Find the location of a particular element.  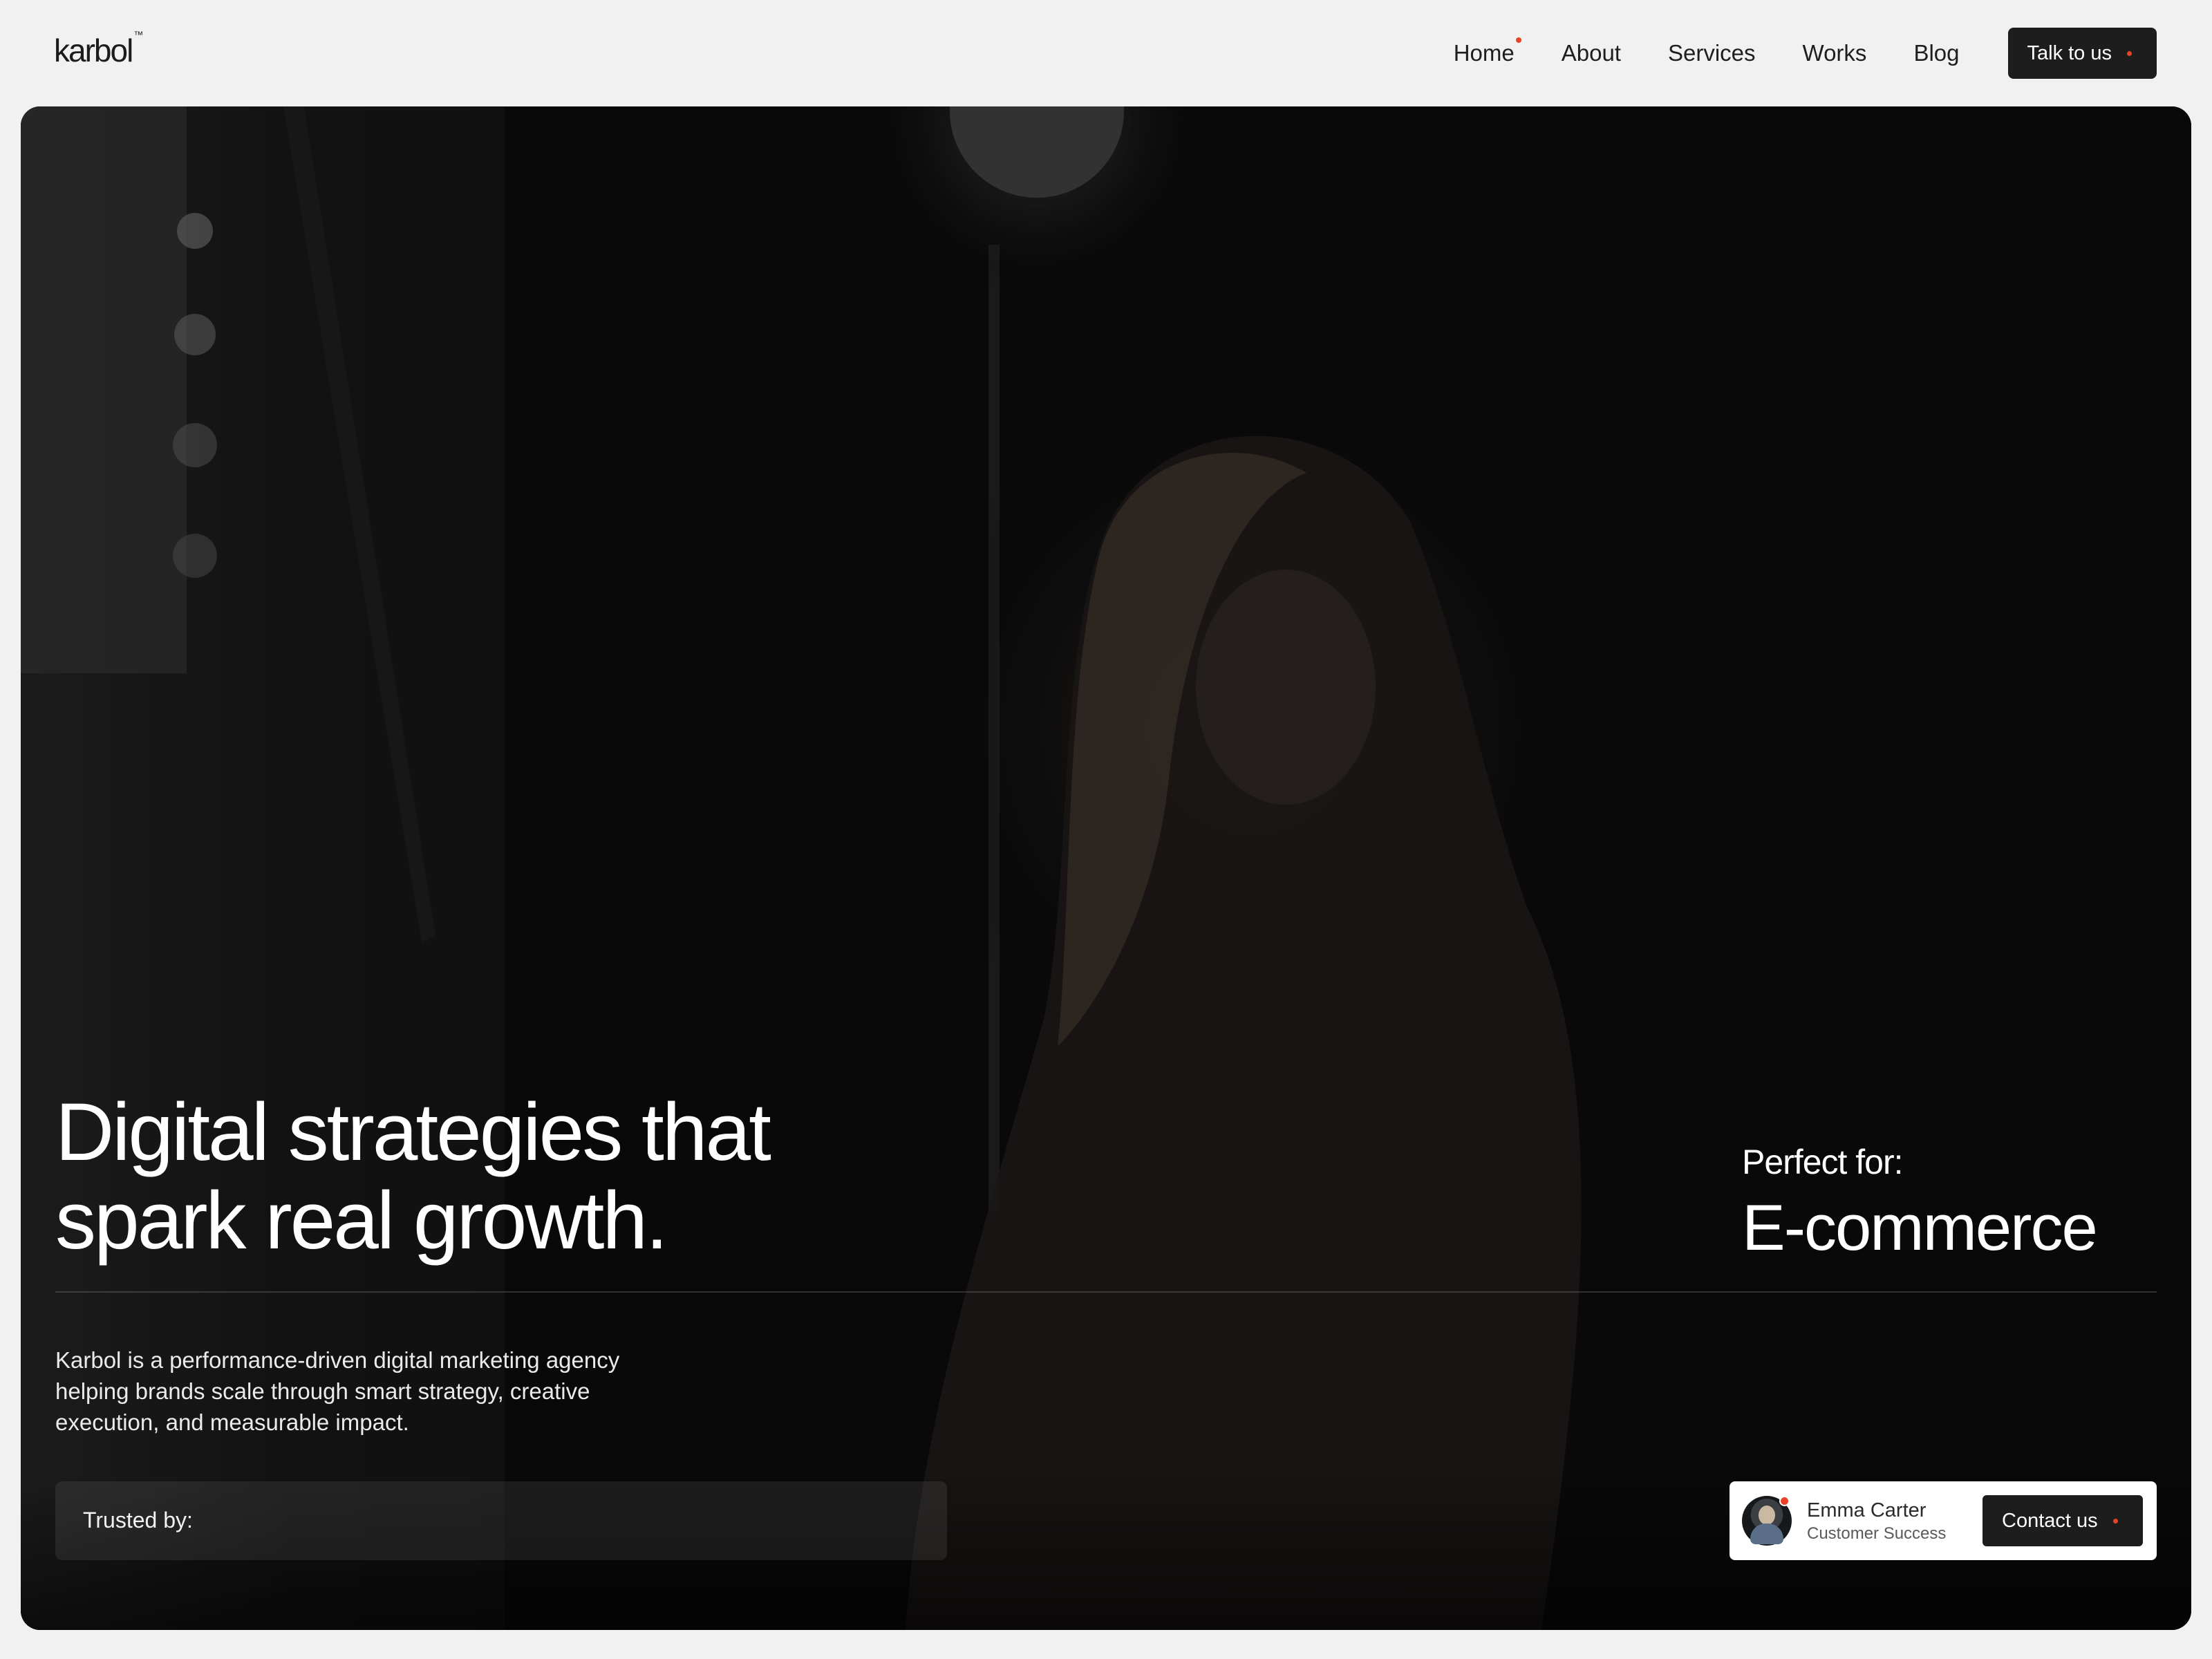

user-avatar-icon is located at coordinates (1767, 1521).